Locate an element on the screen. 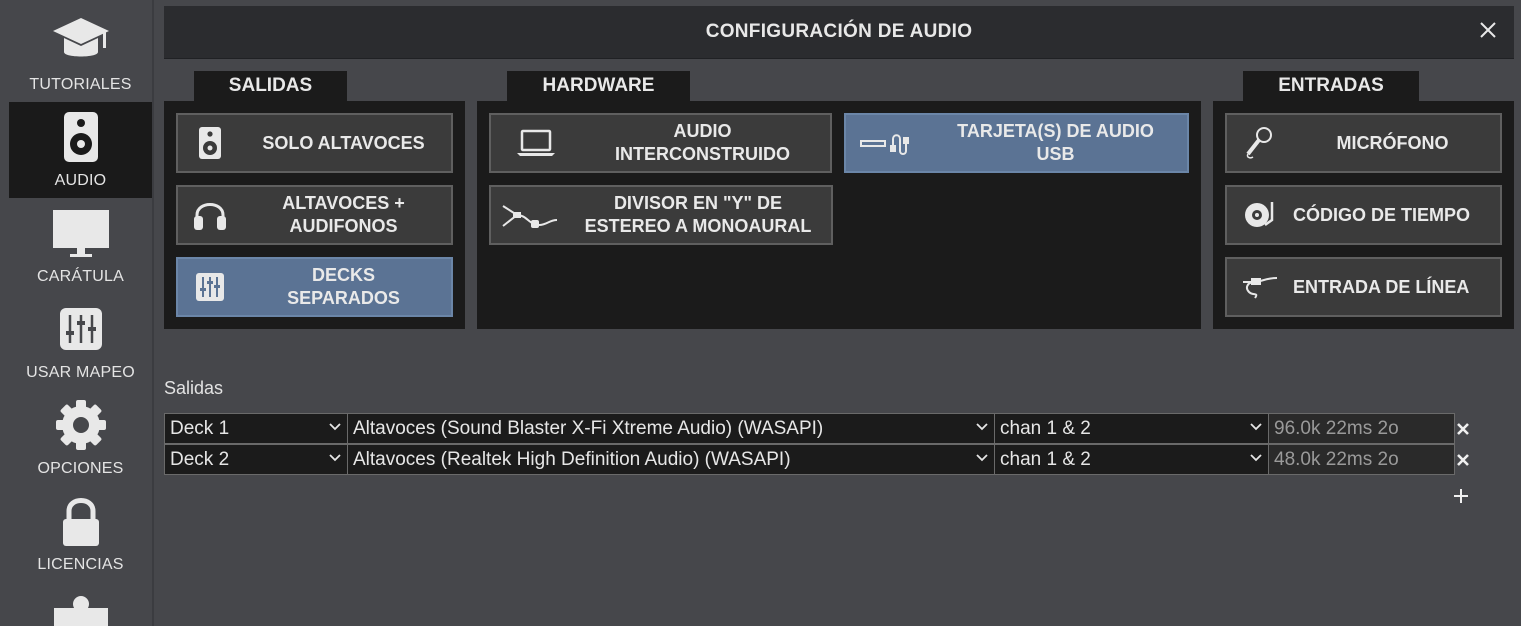 The height and width of the screenshot is (626, 1521). dialog-titlebar: CONFIGURACIÓN DE AUDIO is located at coordinates (839, 32).